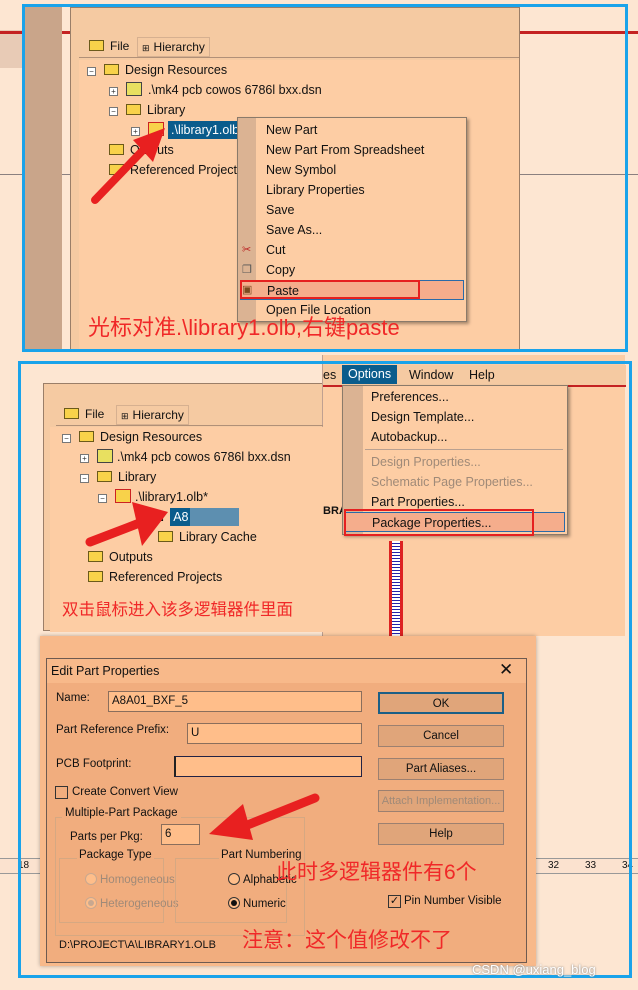 The height and width of the screenshot is (990, 638). What do you see at coordinates (11, 49) in the screenshot?
I see `toolbar-fragment` at bounding box center [11, 49].